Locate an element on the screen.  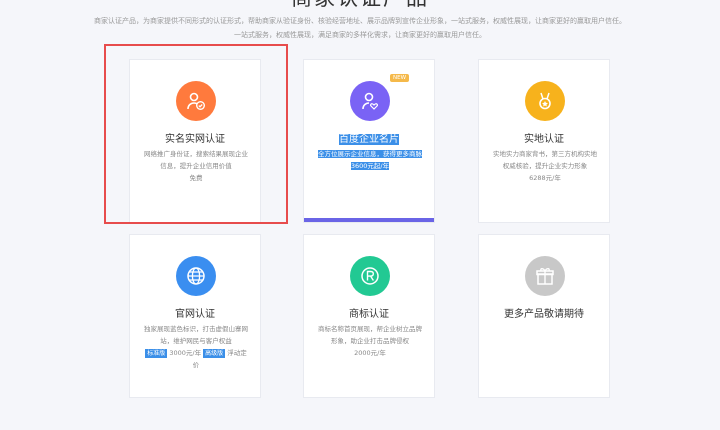
product-card-baidu-business: NEW 百度企业名片 全方位展示企业信息，获得更多商脉 3600元起/年 is located at coordinates (369, 141).